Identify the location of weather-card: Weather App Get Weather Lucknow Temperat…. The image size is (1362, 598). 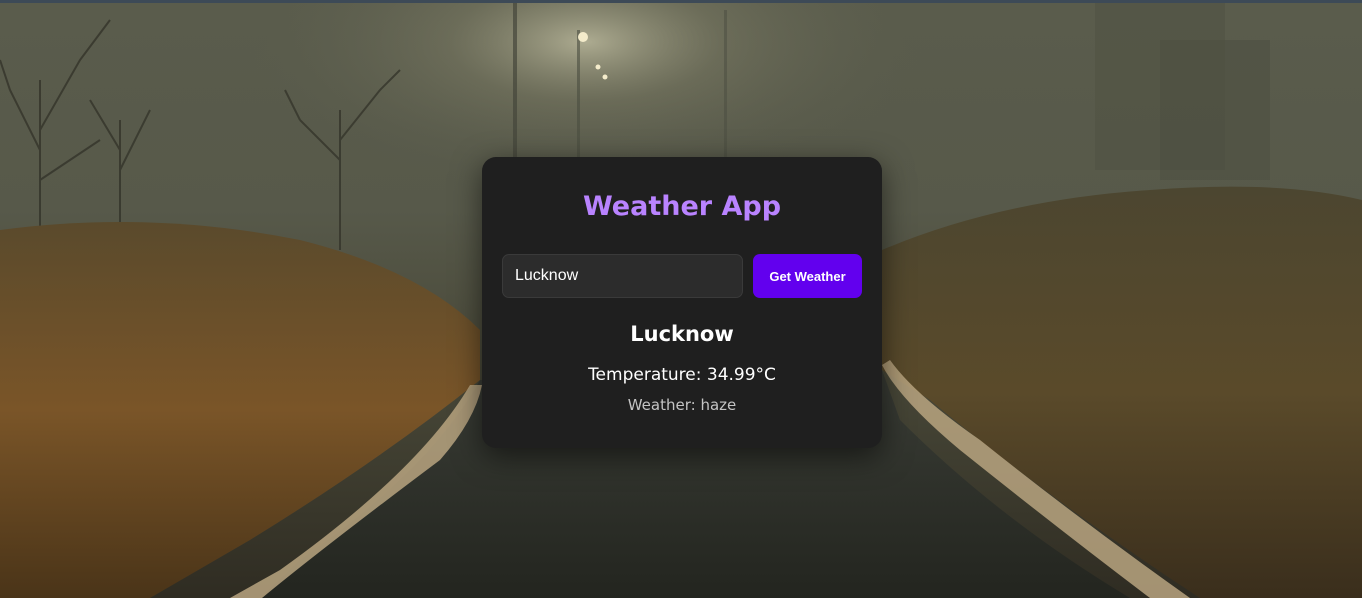
(682, 302).